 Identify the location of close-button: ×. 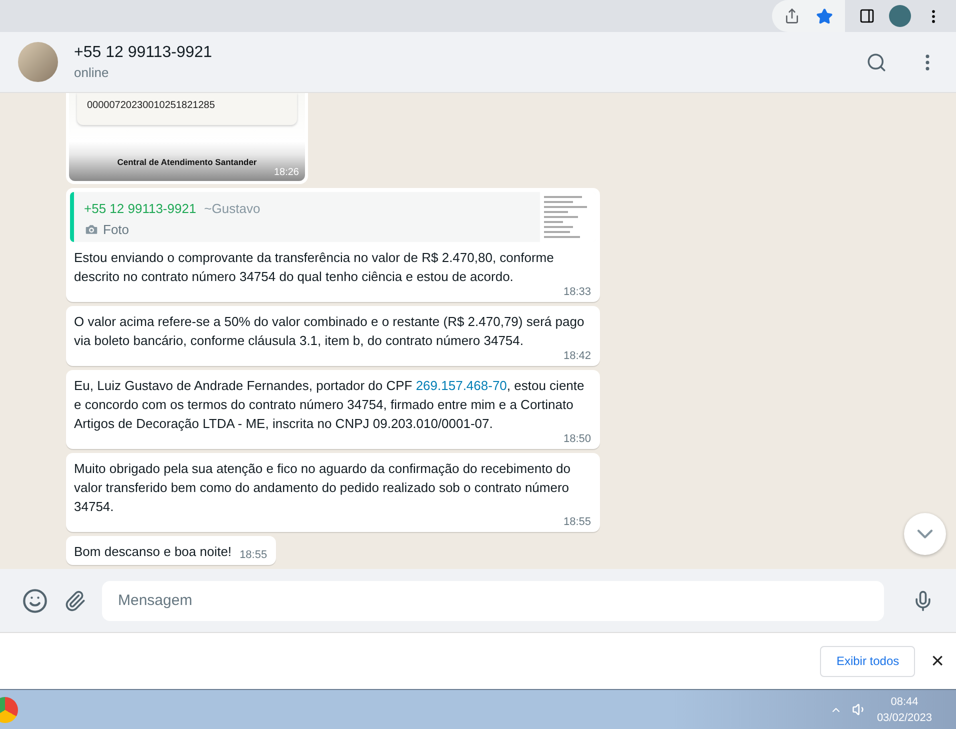
(937, 661).